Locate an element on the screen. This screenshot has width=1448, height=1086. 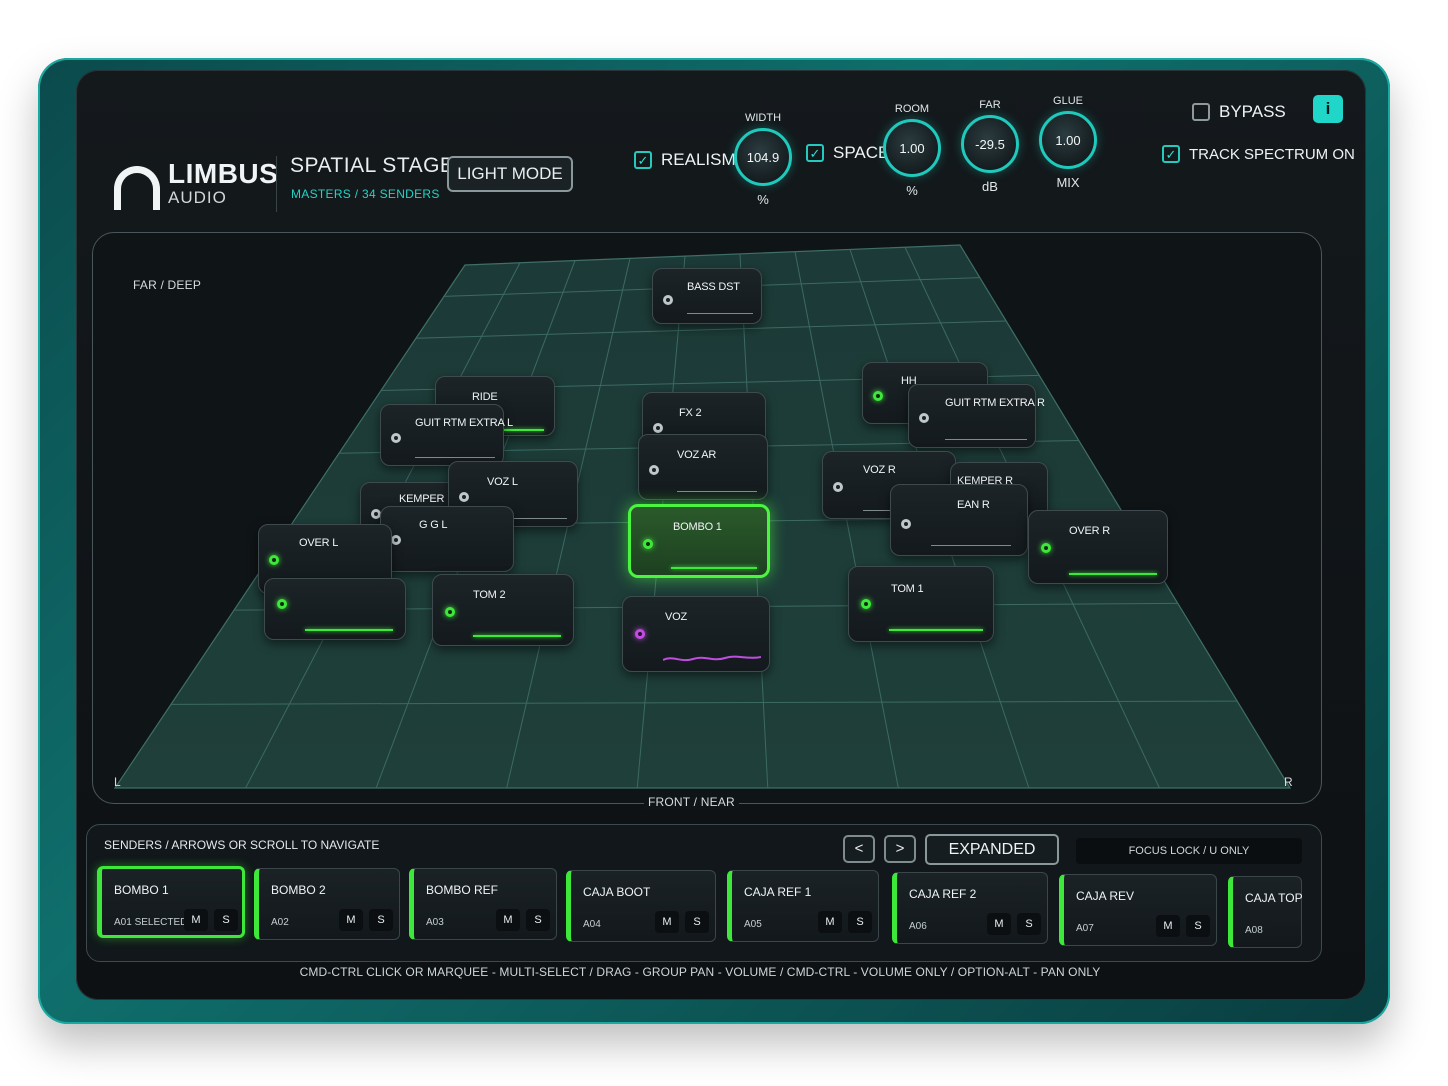
sender-id: A01 SELECTED is located at coordinates (151, 922).